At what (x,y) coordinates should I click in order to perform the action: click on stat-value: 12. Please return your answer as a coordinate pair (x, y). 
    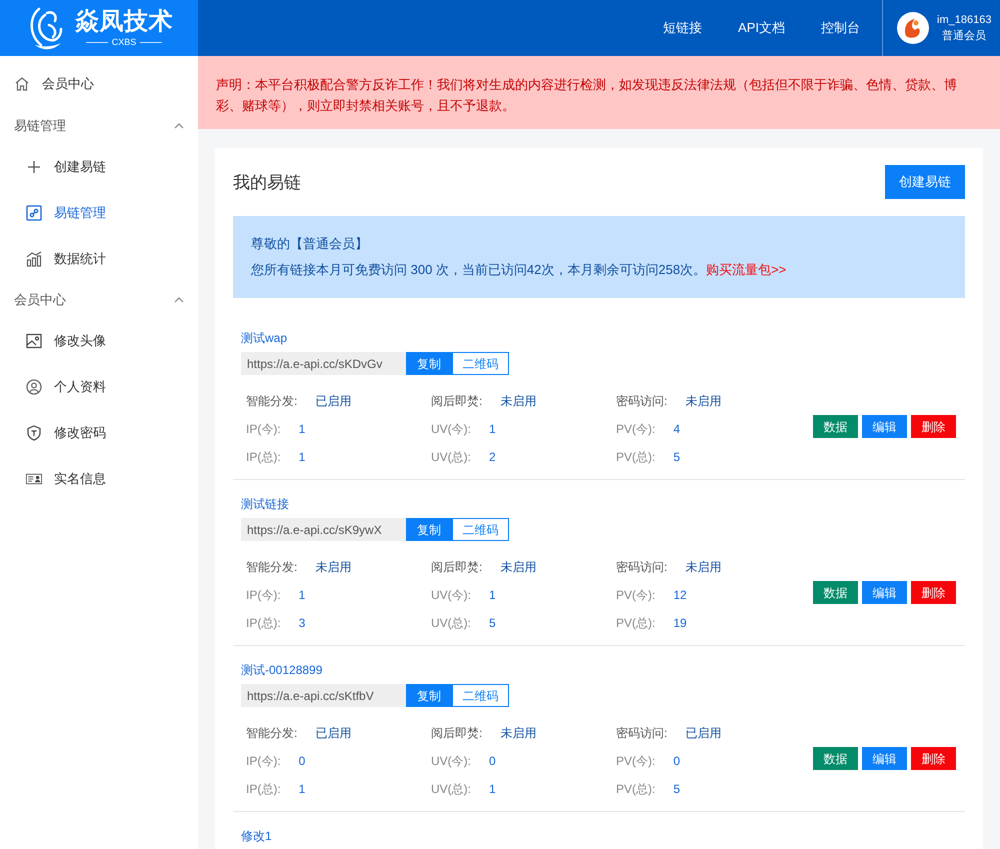
    Looking at the image, I should click on (680, 595).